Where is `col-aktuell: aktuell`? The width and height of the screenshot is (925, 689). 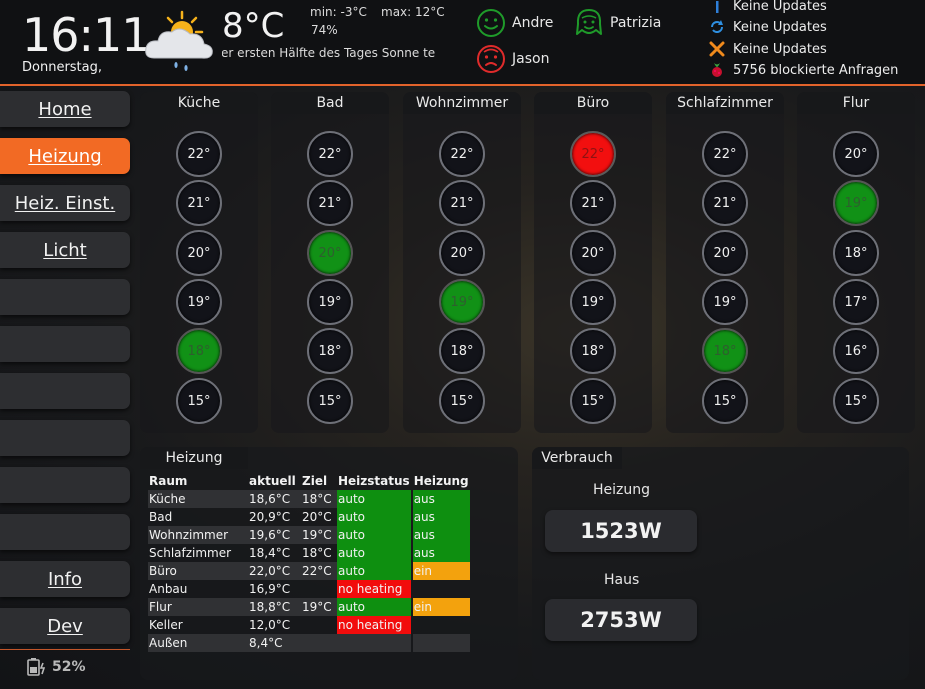
col-aktuell: aktuell is located at coordinates (272, 481).